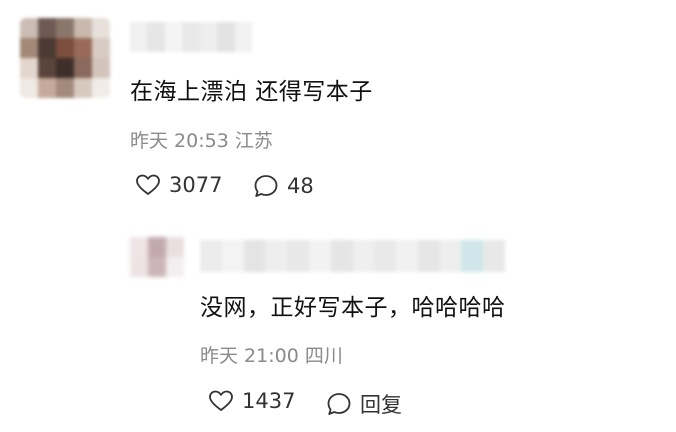 This screenshot has width=676, height=432. I want to click on reply-like-button: 1437, so click(251, 401).